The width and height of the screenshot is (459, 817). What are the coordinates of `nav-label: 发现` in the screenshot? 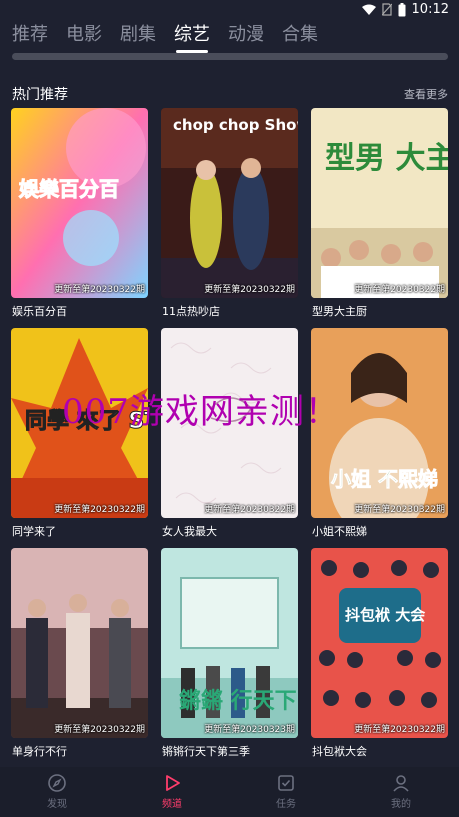 It's located at (57, 804).